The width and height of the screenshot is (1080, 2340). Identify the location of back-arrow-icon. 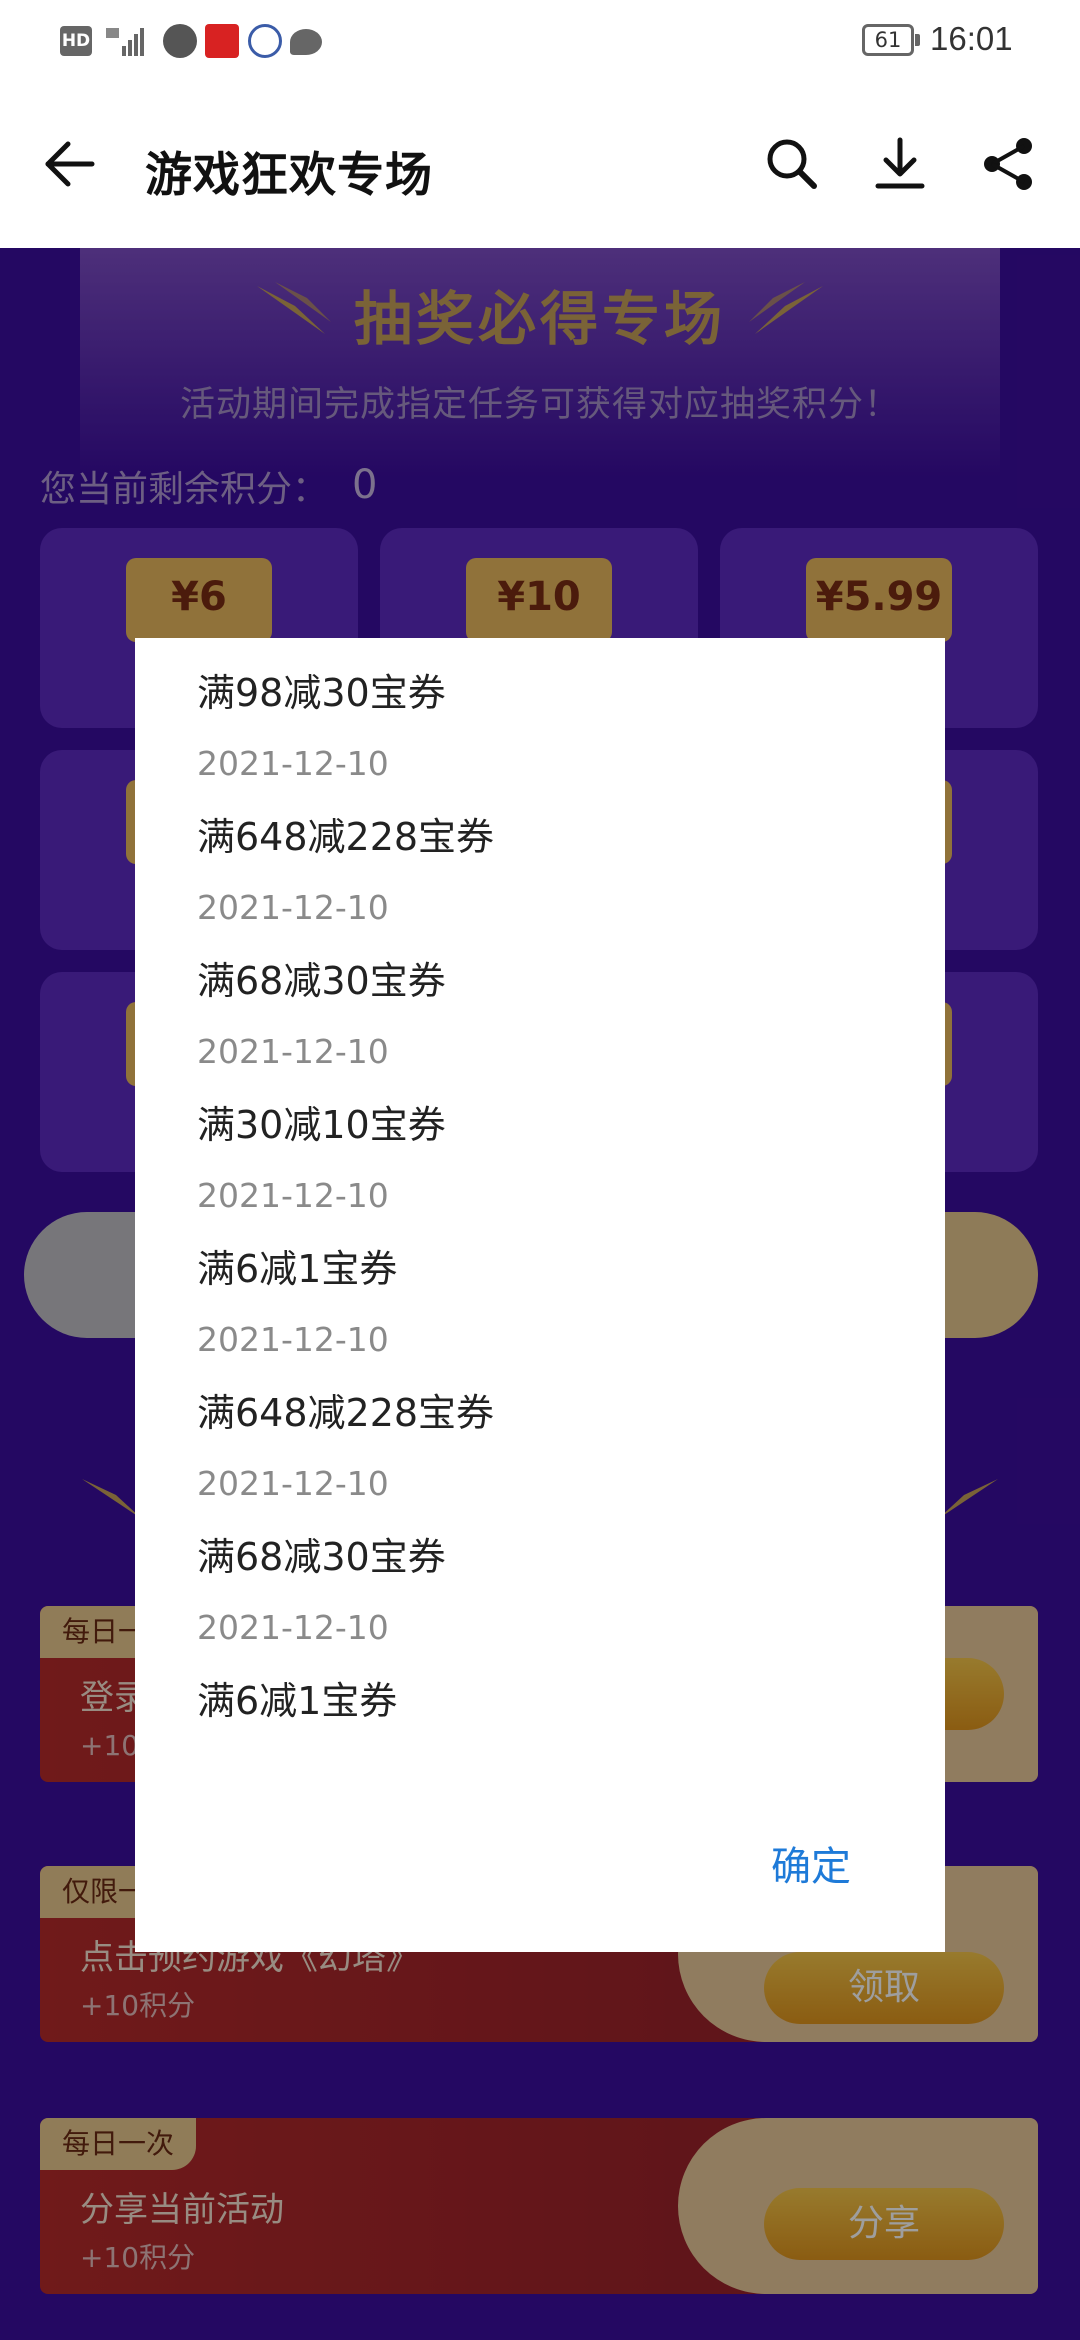
(70, 164).